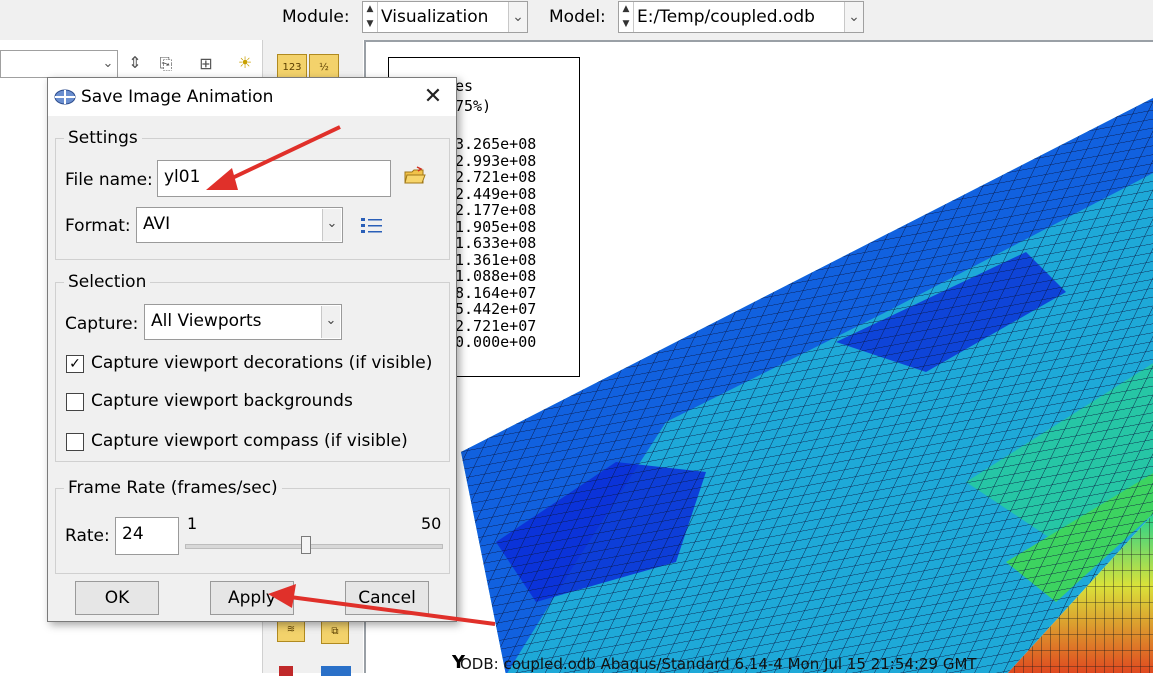 This screenshot has width=1153, height=676. Describe the element at coordinates (387, 598) in the screenshot. I see `cancel-button: Cancel` at that location.